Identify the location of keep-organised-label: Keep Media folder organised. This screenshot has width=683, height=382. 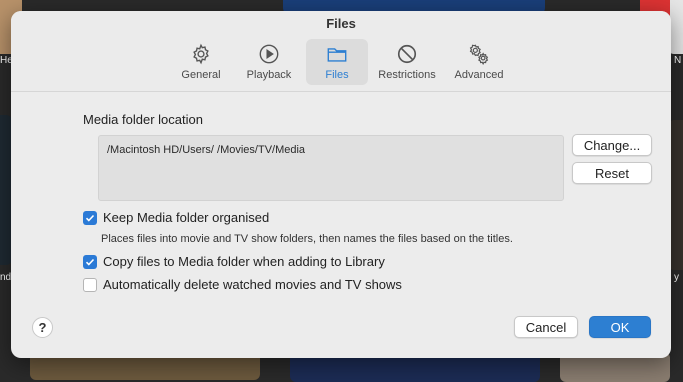
(186, 217).